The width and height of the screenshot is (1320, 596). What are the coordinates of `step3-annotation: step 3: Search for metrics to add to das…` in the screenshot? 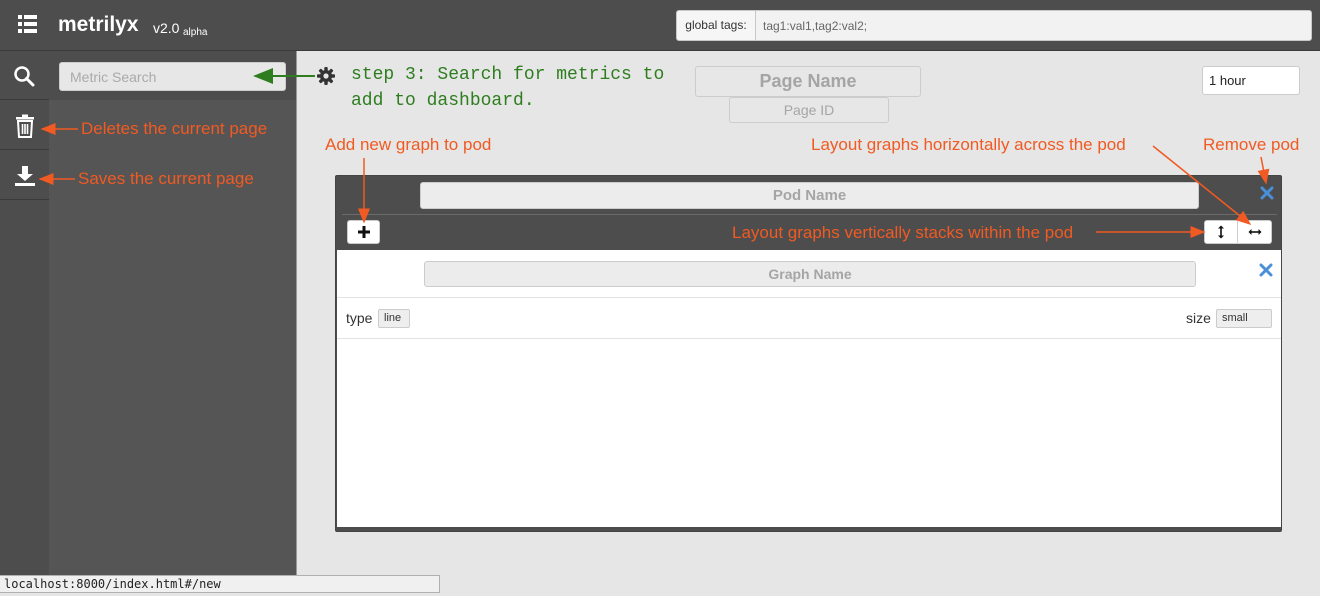 It's located at (507, 88).